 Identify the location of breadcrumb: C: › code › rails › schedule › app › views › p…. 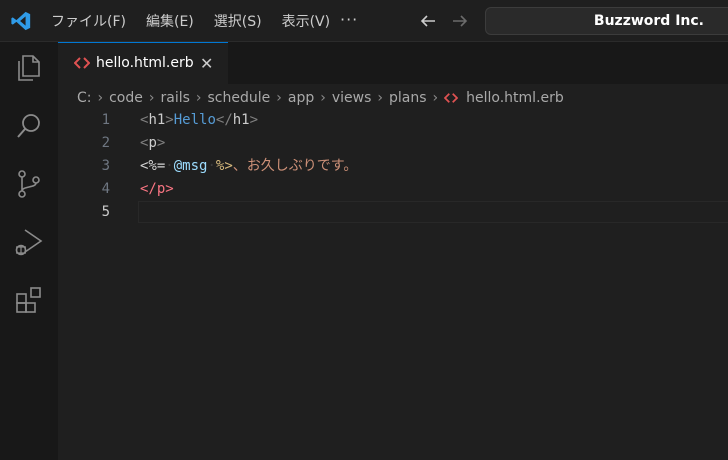
(393, 98).